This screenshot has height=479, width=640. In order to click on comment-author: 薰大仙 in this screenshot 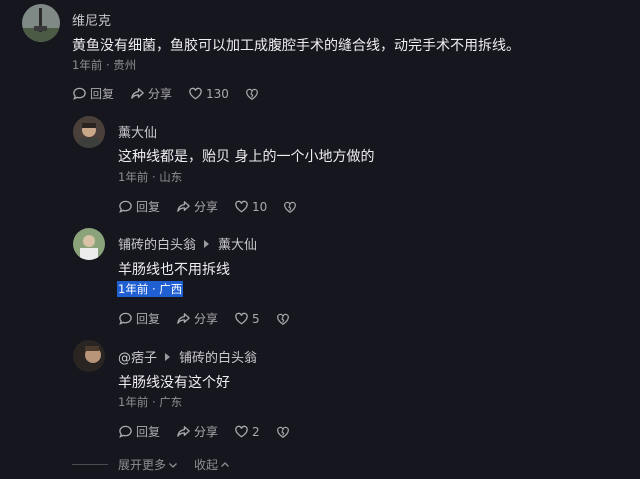, I will do `click(137, 131)`.